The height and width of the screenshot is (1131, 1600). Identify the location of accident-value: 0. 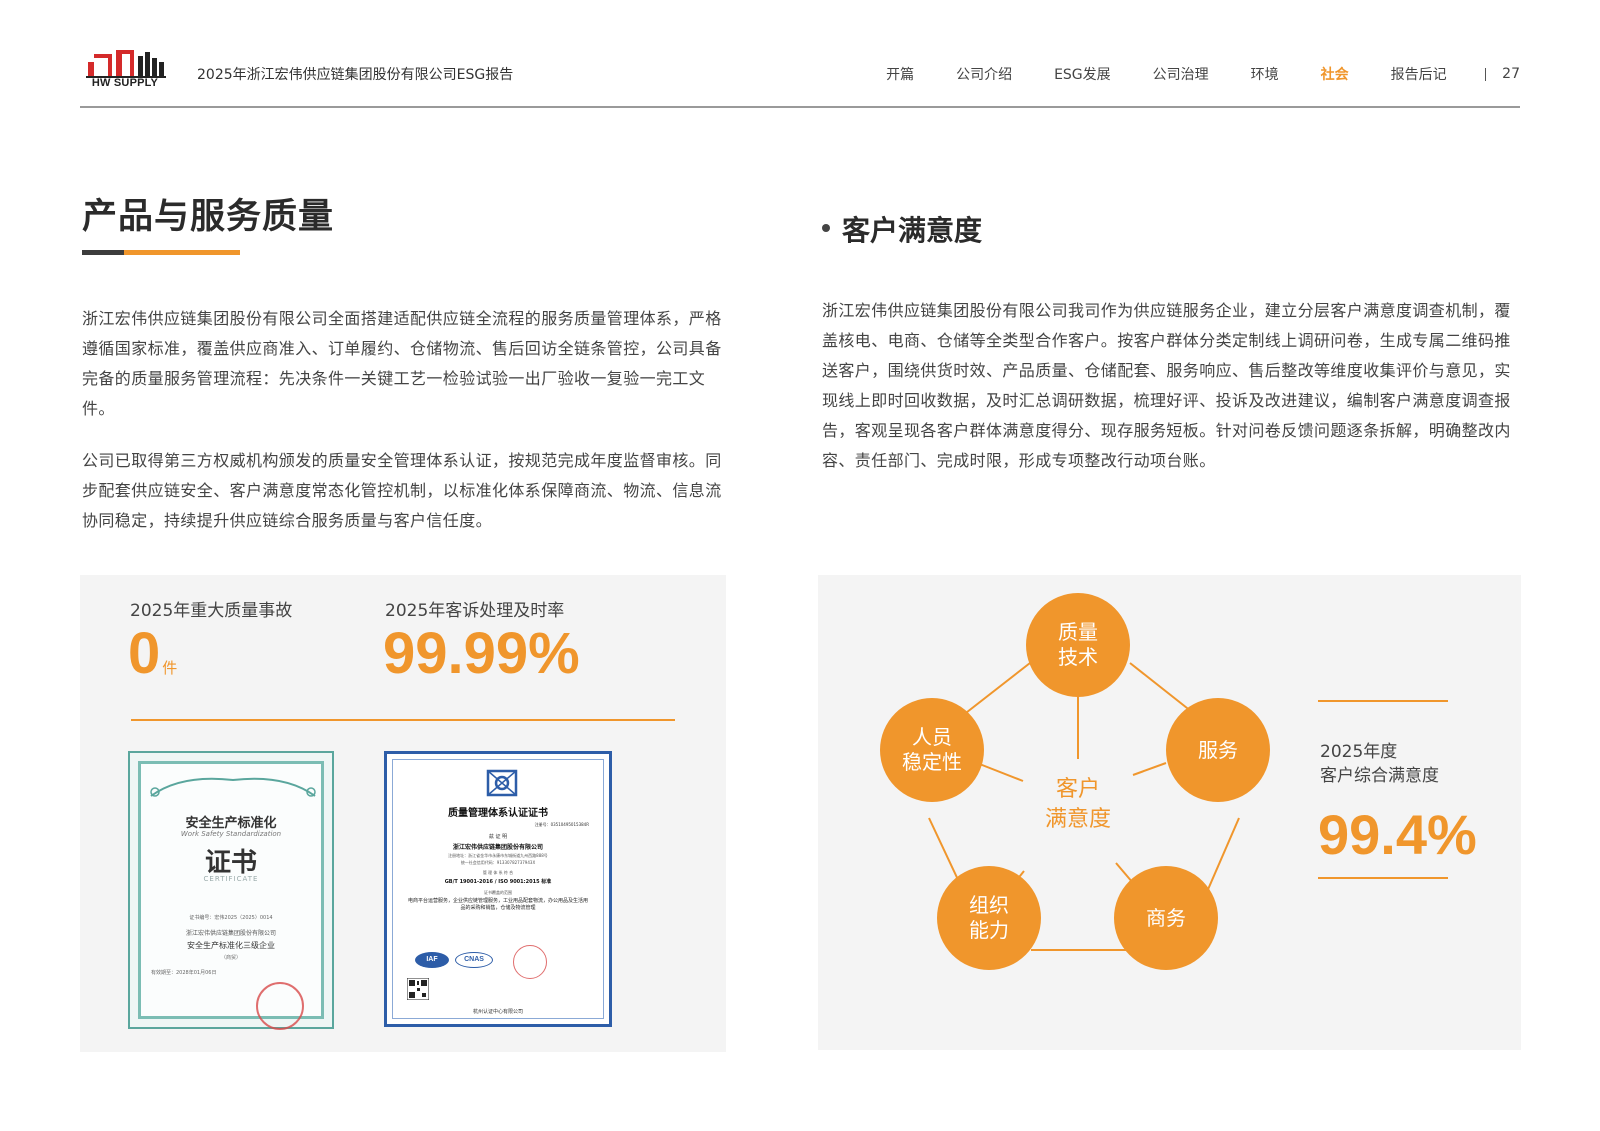
(144, 653).